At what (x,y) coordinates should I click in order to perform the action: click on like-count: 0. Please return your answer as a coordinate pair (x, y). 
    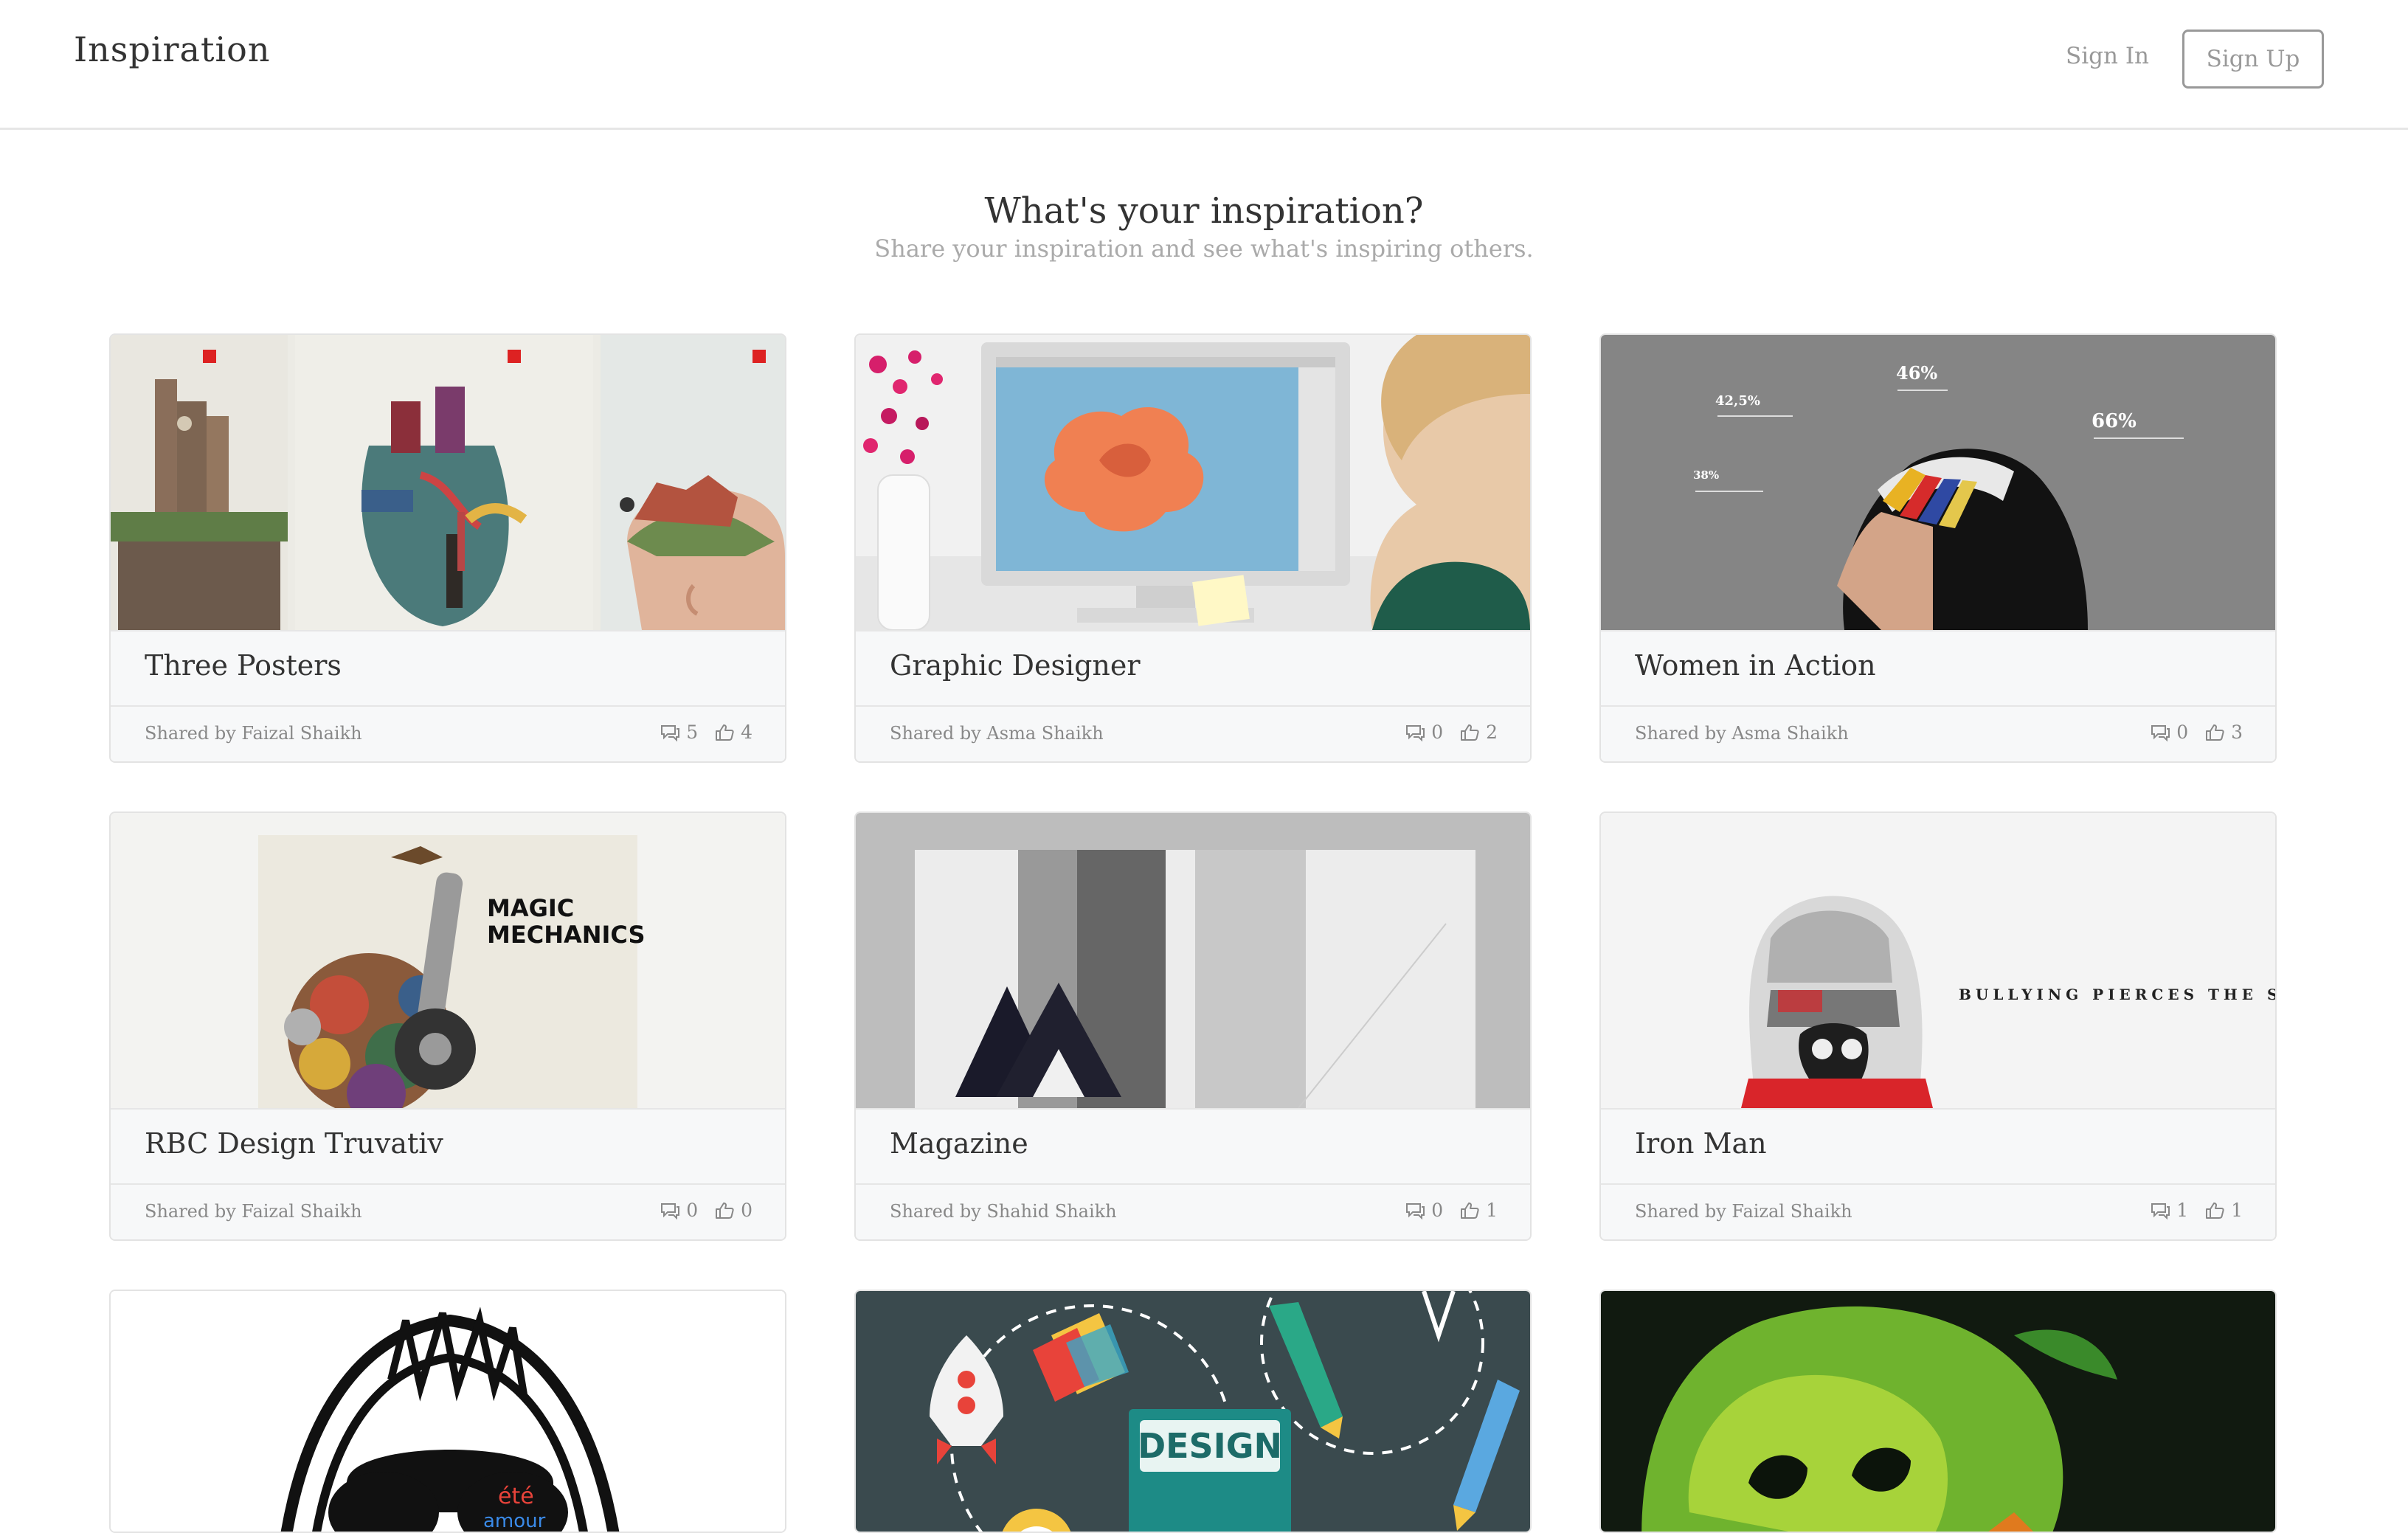
    Looking at the image, I should click on (747, 1210).